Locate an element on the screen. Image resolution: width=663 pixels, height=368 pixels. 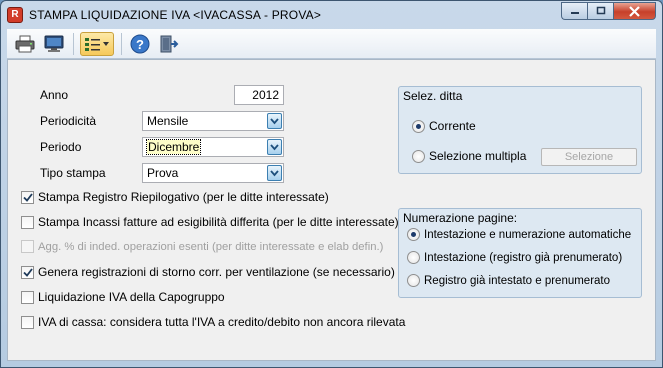
periodo-value: Dicembre is located at coordinates (173, 147).